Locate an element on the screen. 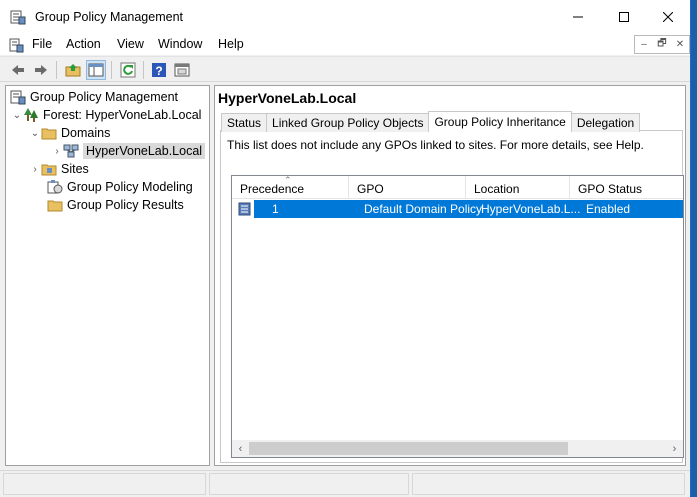  back-icon is located at coordinates (18, 70).